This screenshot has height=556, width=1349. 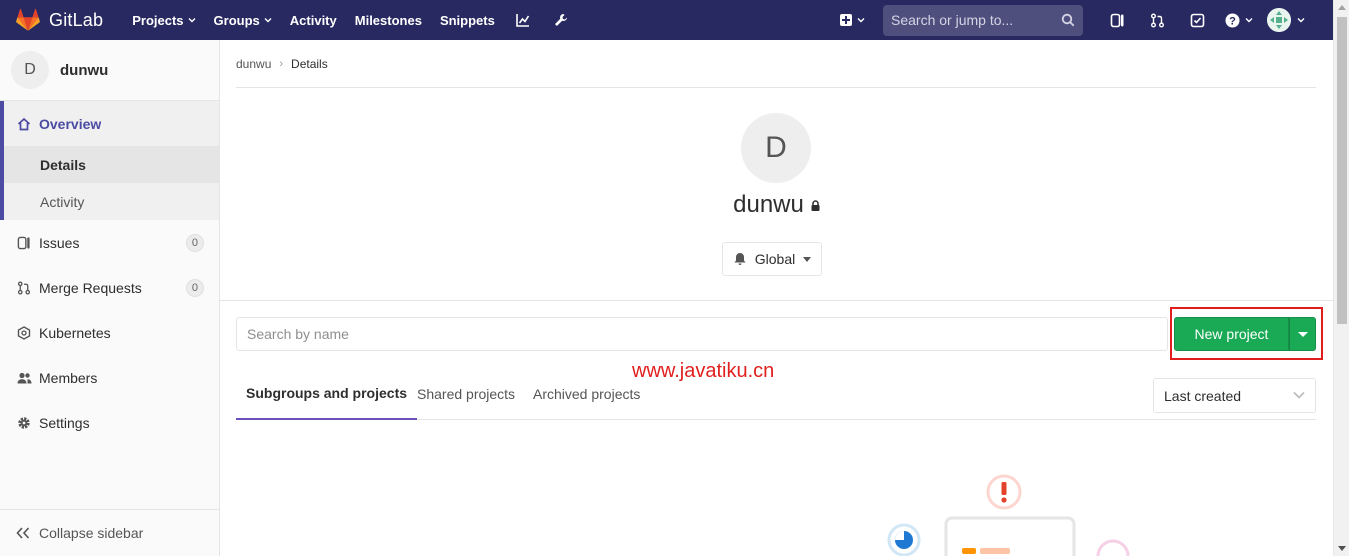 What do you see at coordinates (90, 287) in the screenshot?
I see `sidebar-item-label: Merge Requests` at bounding box center [90, 287].